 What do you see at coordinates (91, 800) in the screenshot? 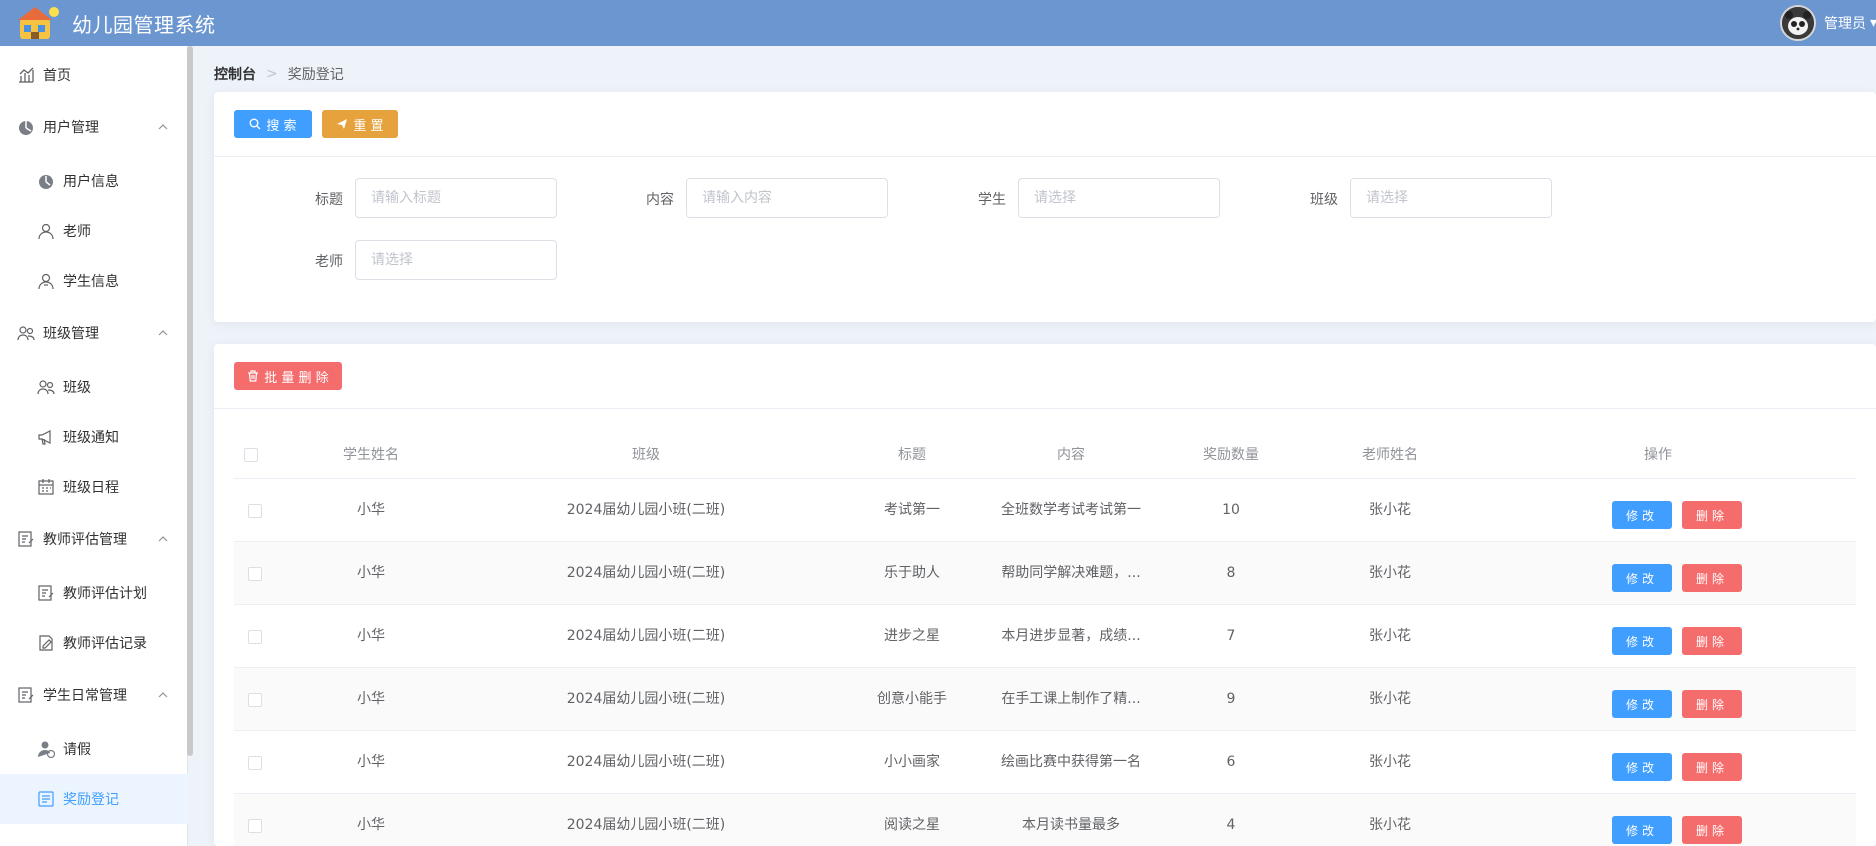
I see `sidebar-item-label: 奖励登记` at bounding box center [91, 800].